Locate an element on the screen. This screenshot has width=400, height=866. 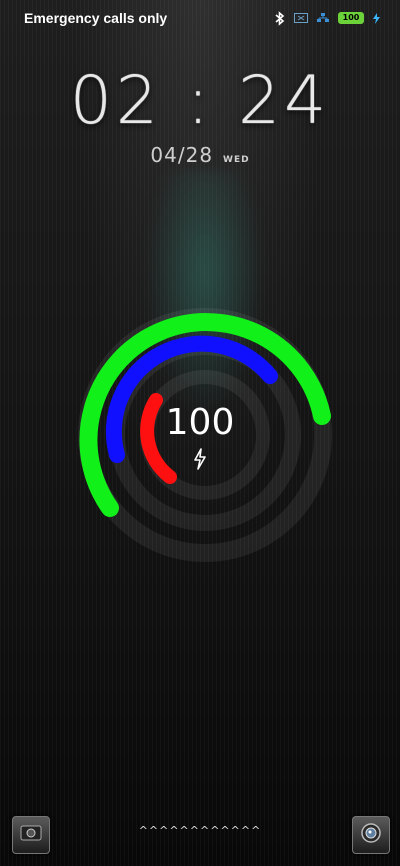
lock-clock: 02 : 24 is located at coordinates (200, 100).